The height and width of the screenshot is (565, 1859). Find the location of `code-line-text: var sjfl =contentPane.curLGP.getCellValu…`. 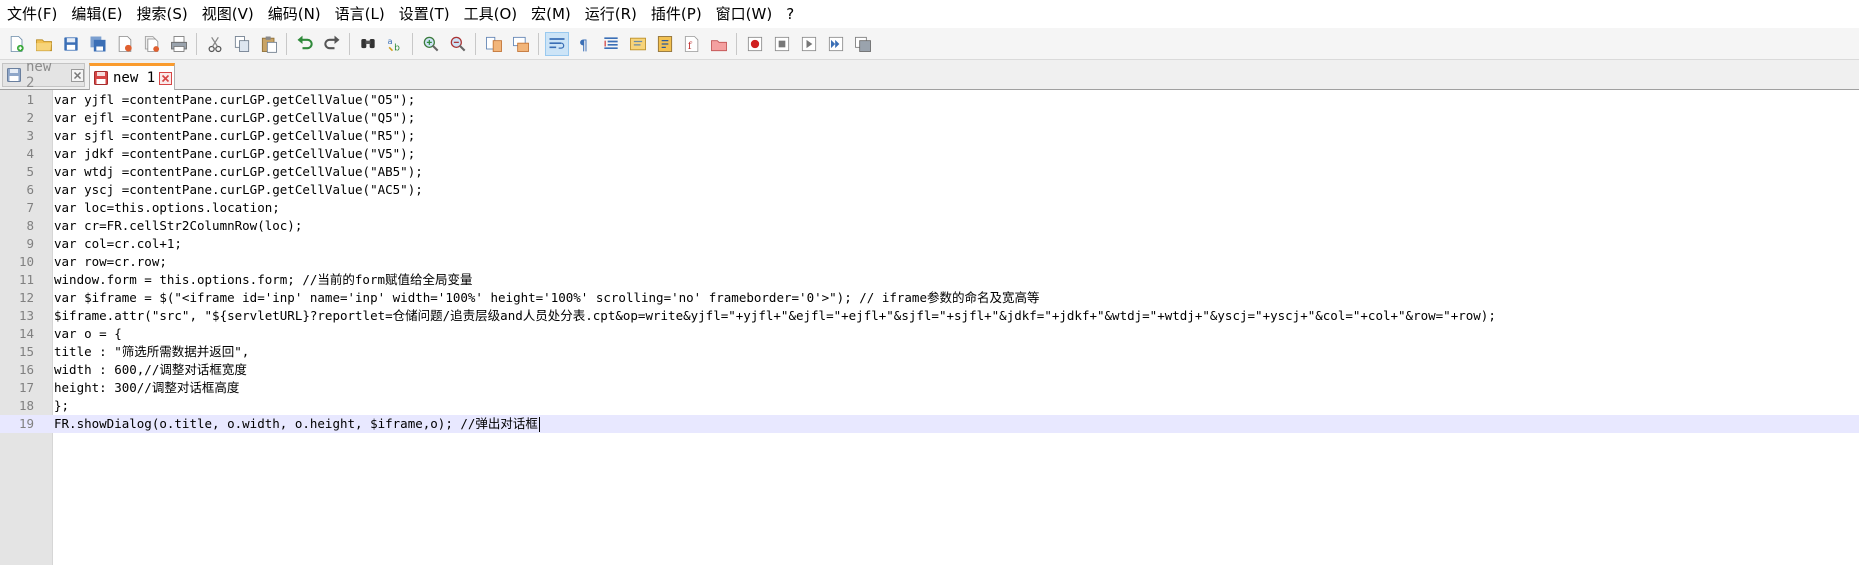

code-line-text: var sjfl =contentPane.curLGP.getCellValu… is located at coordinates (235, 135).